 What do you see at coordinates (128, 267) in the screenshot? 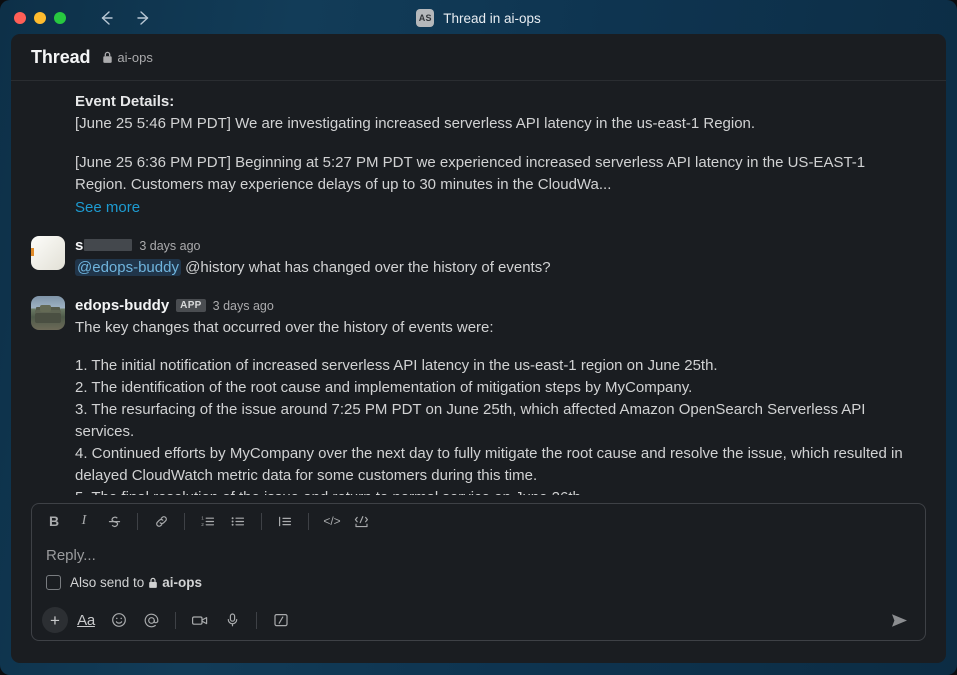
I see `mention-edops-buddy: @edops-buddy` at bounding box center [128, 267].